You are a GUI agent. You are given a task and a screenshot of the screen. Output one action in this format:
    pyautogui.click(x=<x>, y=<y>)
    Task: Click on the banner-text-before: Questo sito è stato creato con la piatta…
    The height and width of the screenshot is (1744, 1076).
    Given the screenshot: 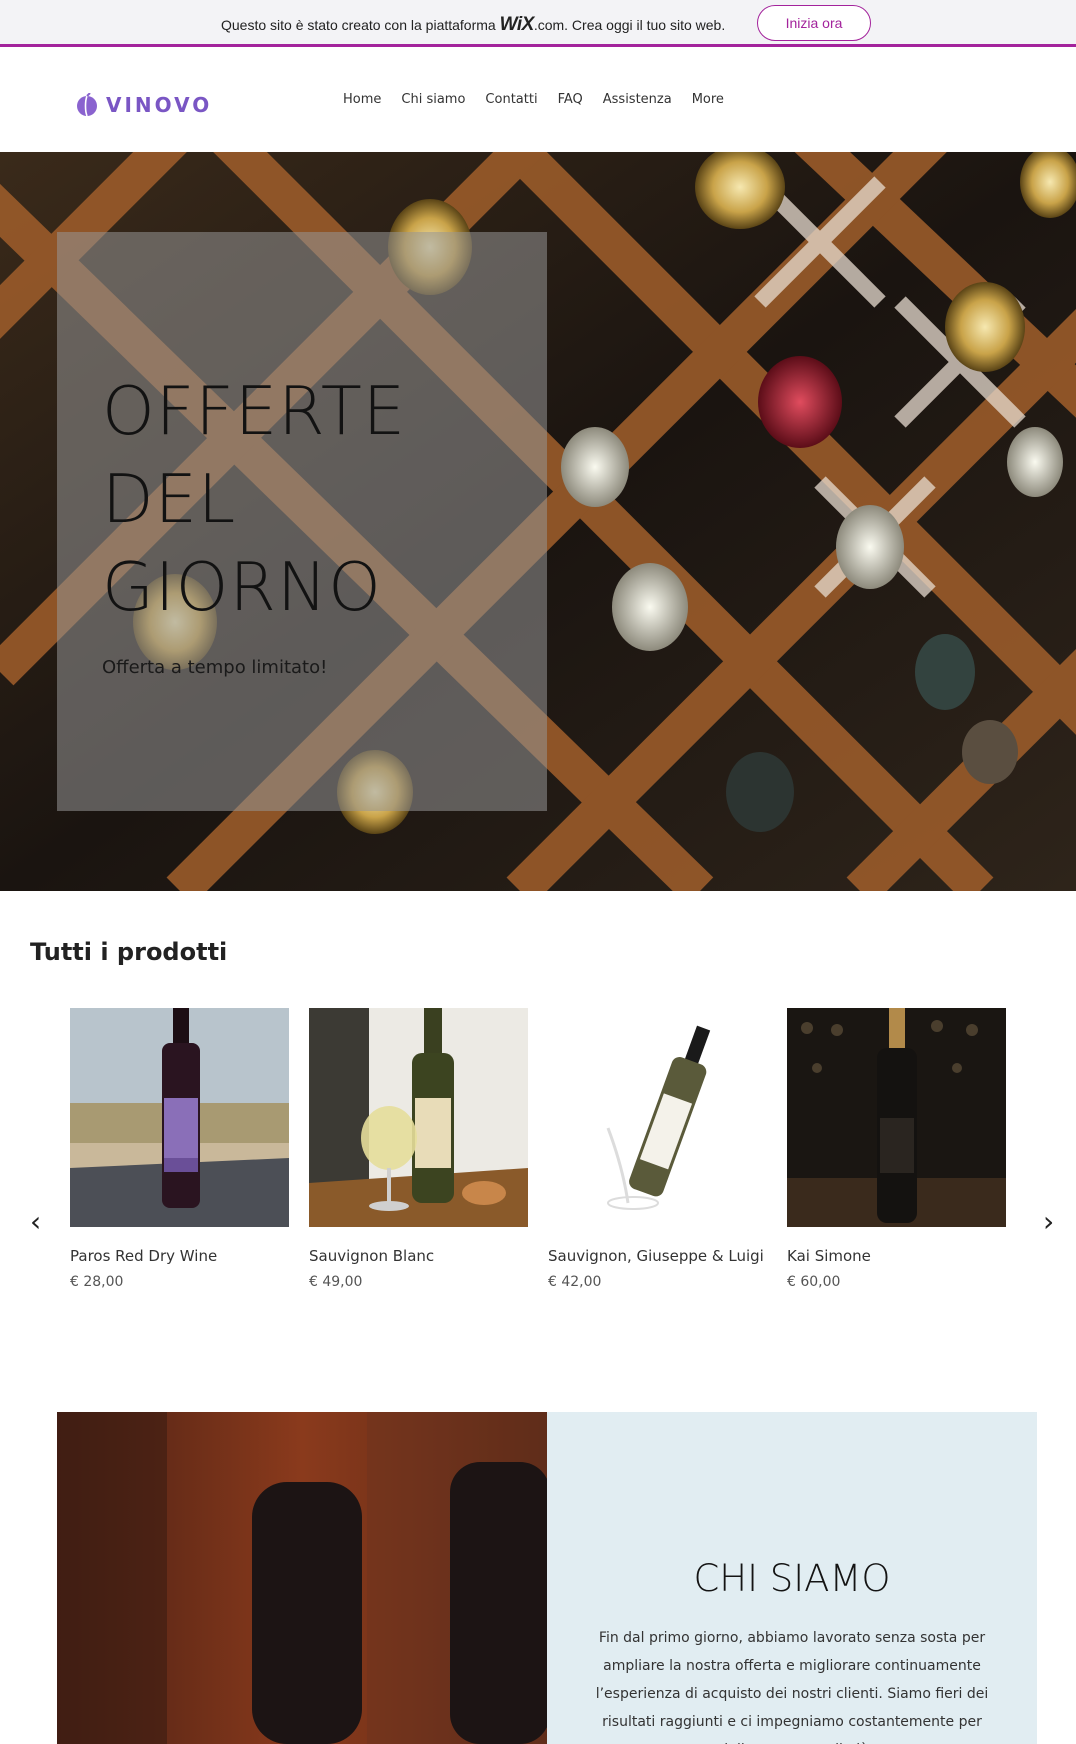 What is the action you would take?
    pyautogui.click(x=360, y=25)
    